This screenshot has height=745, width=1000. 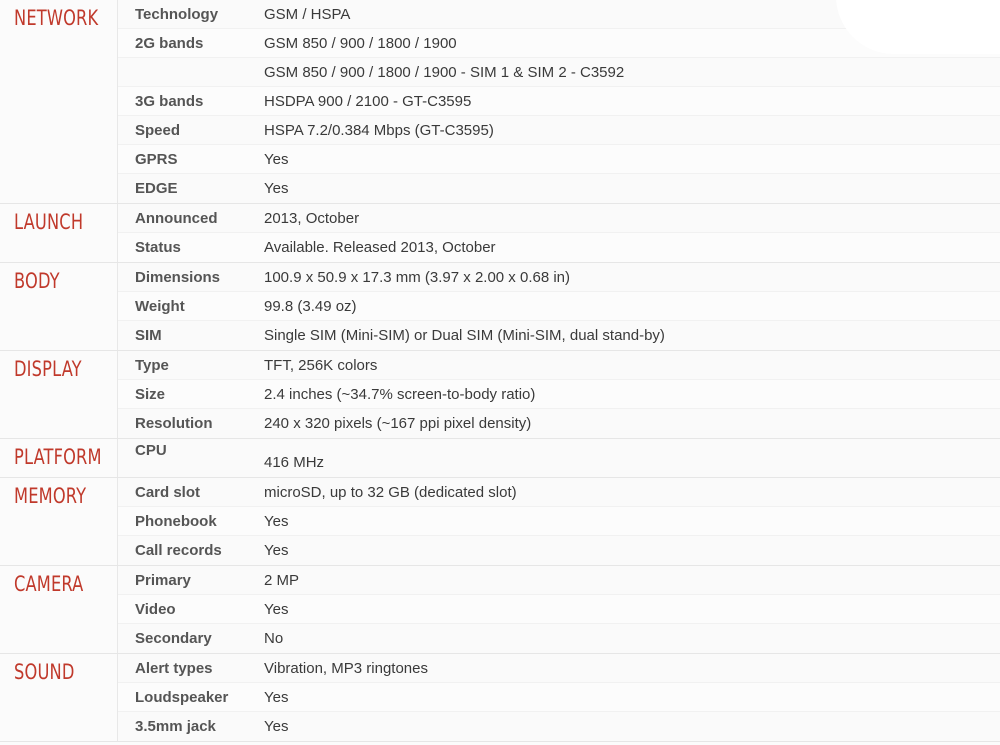 What do you see at coordinates (559, 159) in the screenshot?
I see `table-row: GPRS Yes` at bounding box center [559, 159].